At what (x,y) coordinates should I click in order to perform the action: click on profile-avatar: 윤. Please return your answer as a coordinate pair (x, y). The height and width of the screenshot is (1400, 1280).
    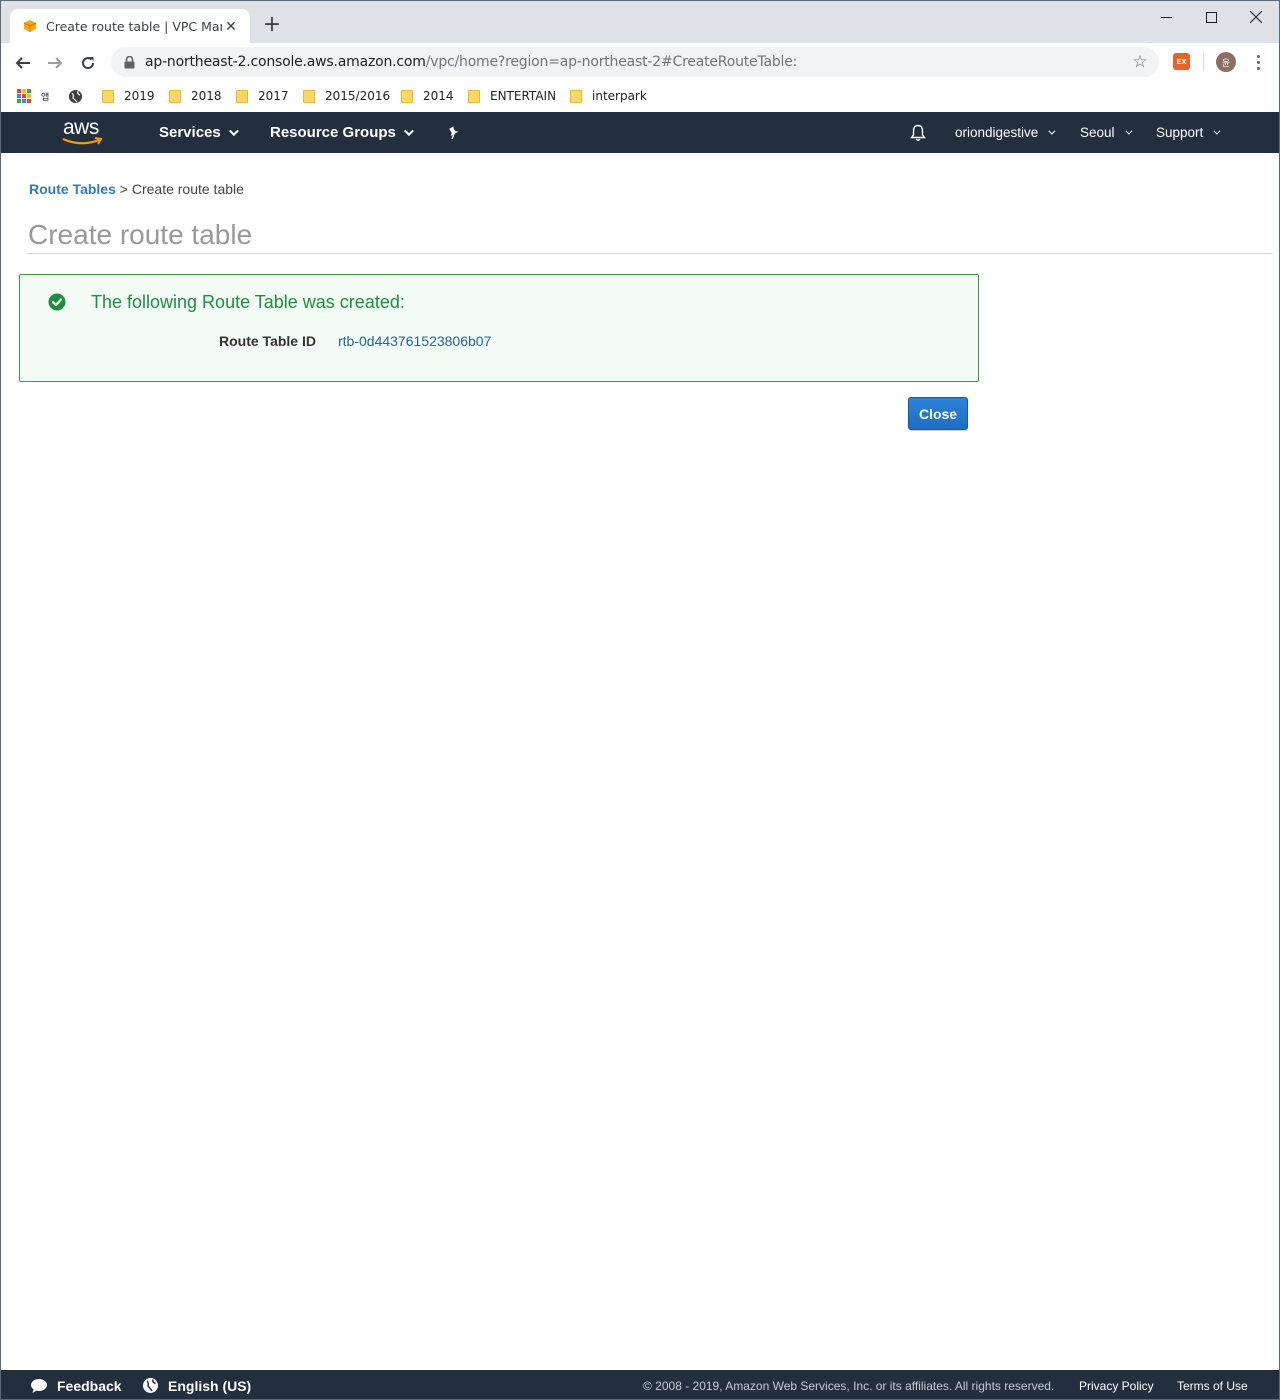
    Looking at the image, I should click on (1226, 62).